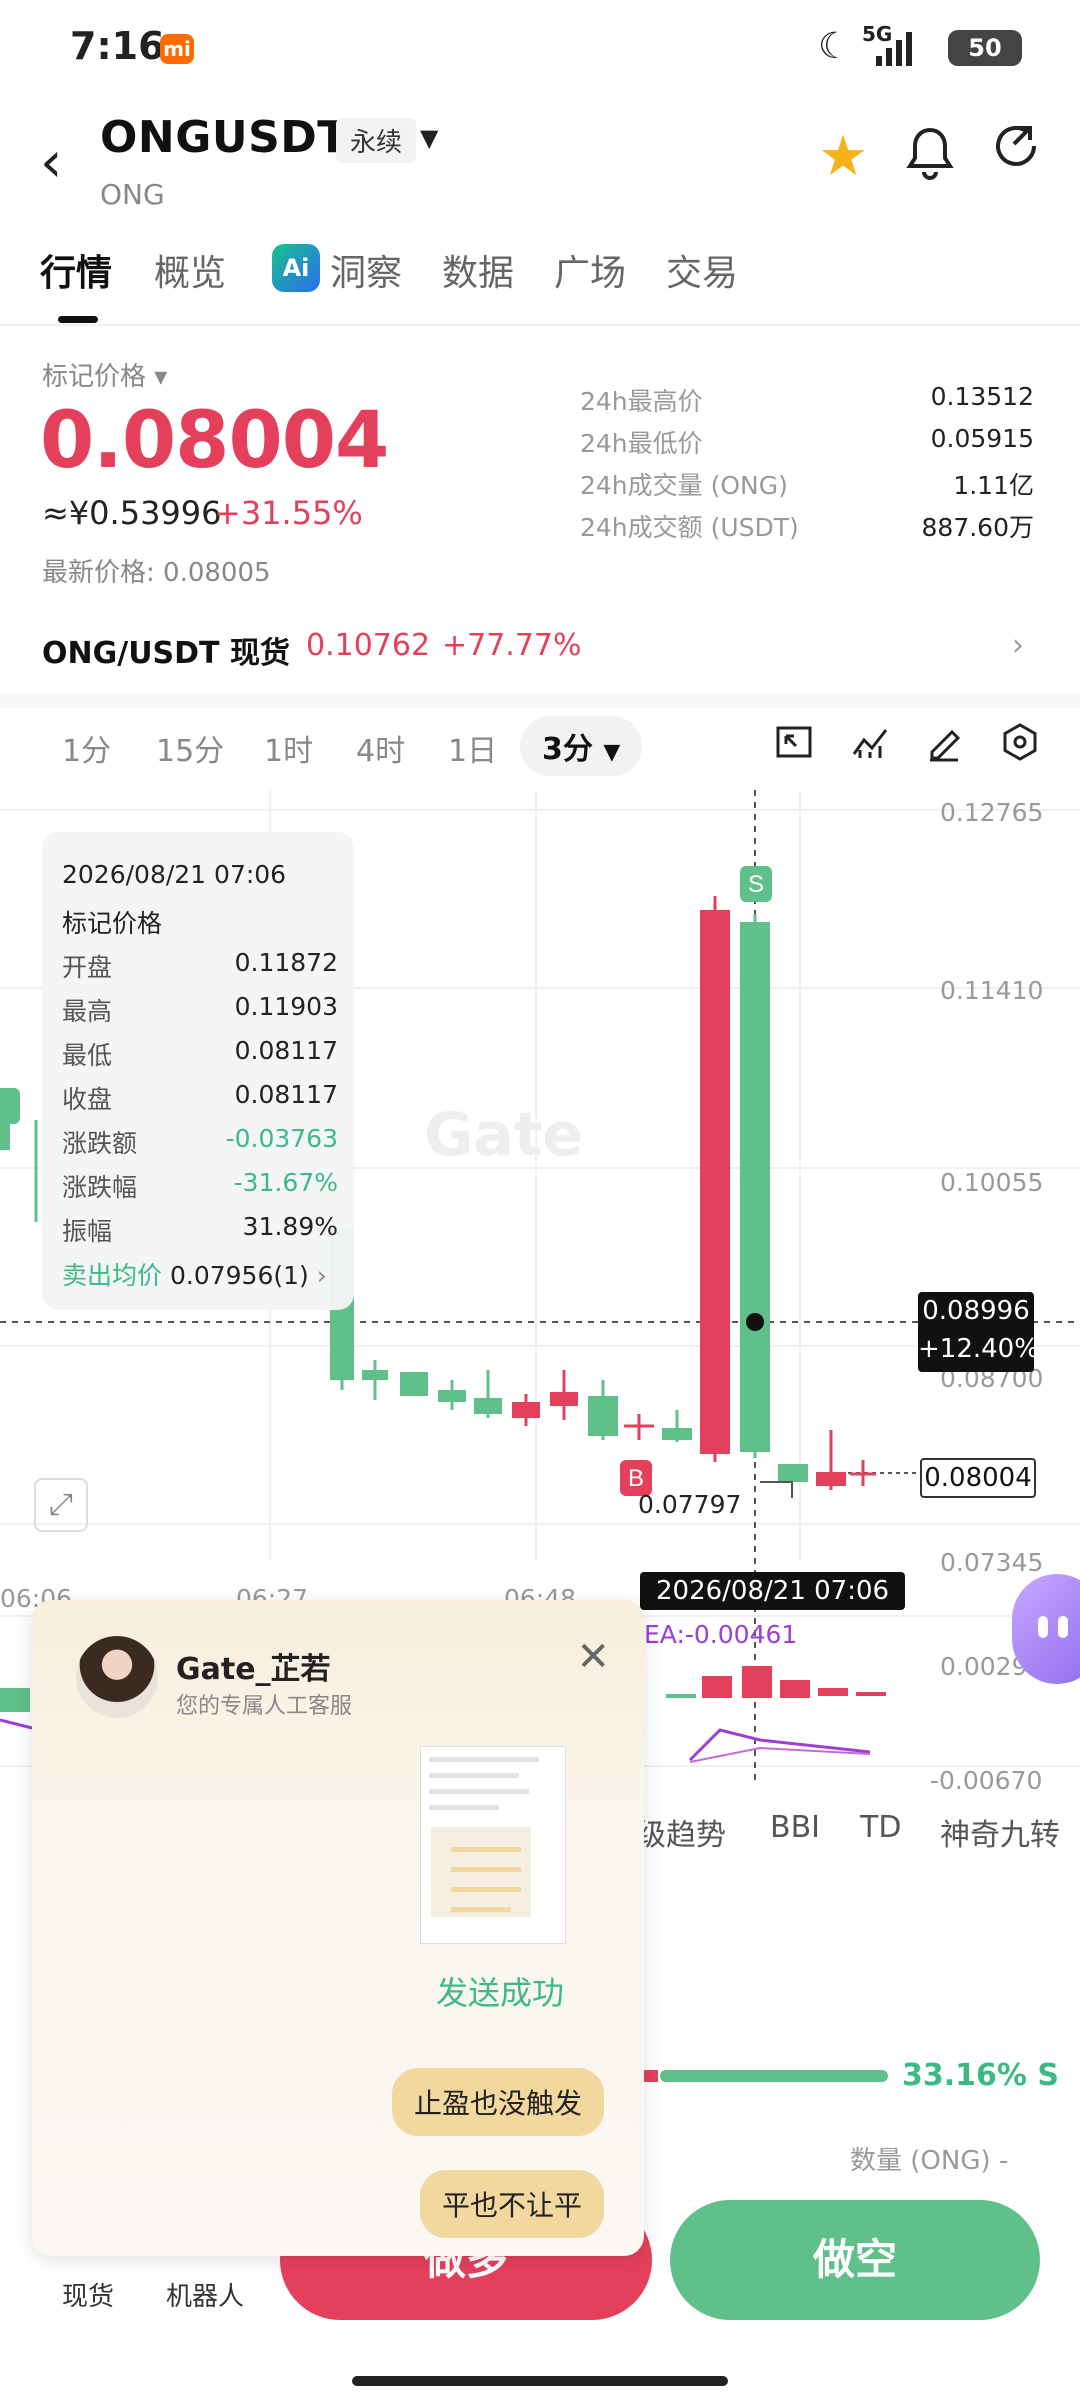 This screenshot has height=2400, width=1080. I want to click on current-price-tag: 0.08004, so click(978, 1478).